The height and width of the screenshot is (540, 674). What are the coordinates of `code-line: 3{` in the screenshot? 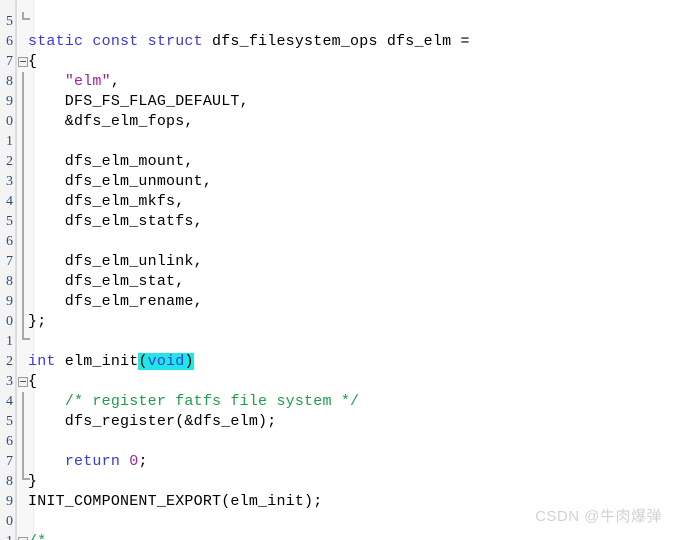 It's located at (337, 382).